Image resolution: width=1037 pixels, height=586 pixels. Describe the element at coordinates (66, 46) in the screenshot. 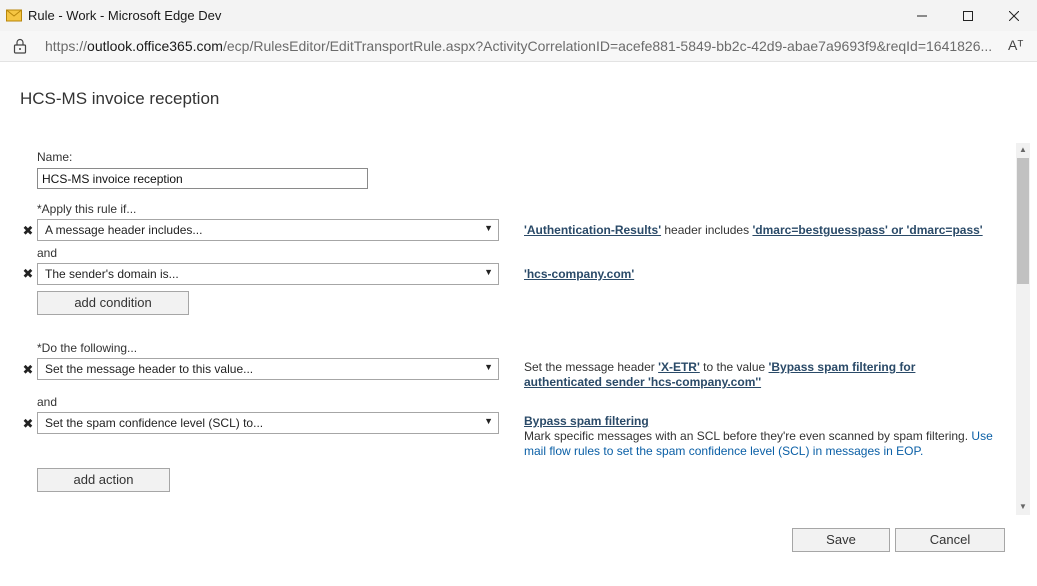

I see `url-prefix: https://` at that location.